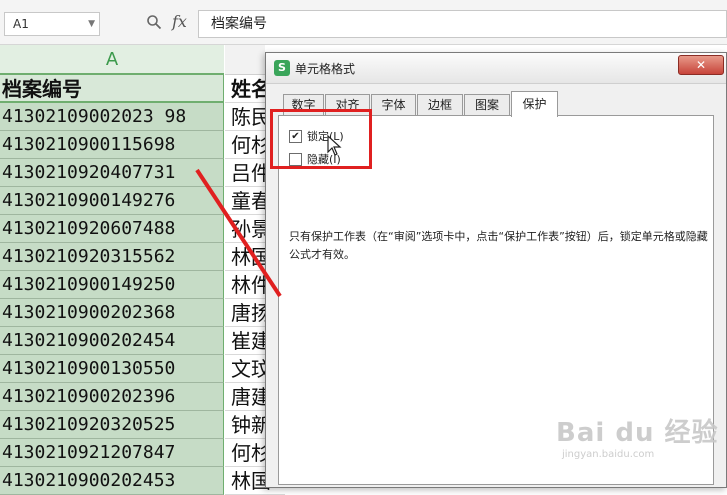  What do you see at coordinates (487, 105) in the screenshot?
I see `tab-pattern: 图案` at bounding box center [487, 105].